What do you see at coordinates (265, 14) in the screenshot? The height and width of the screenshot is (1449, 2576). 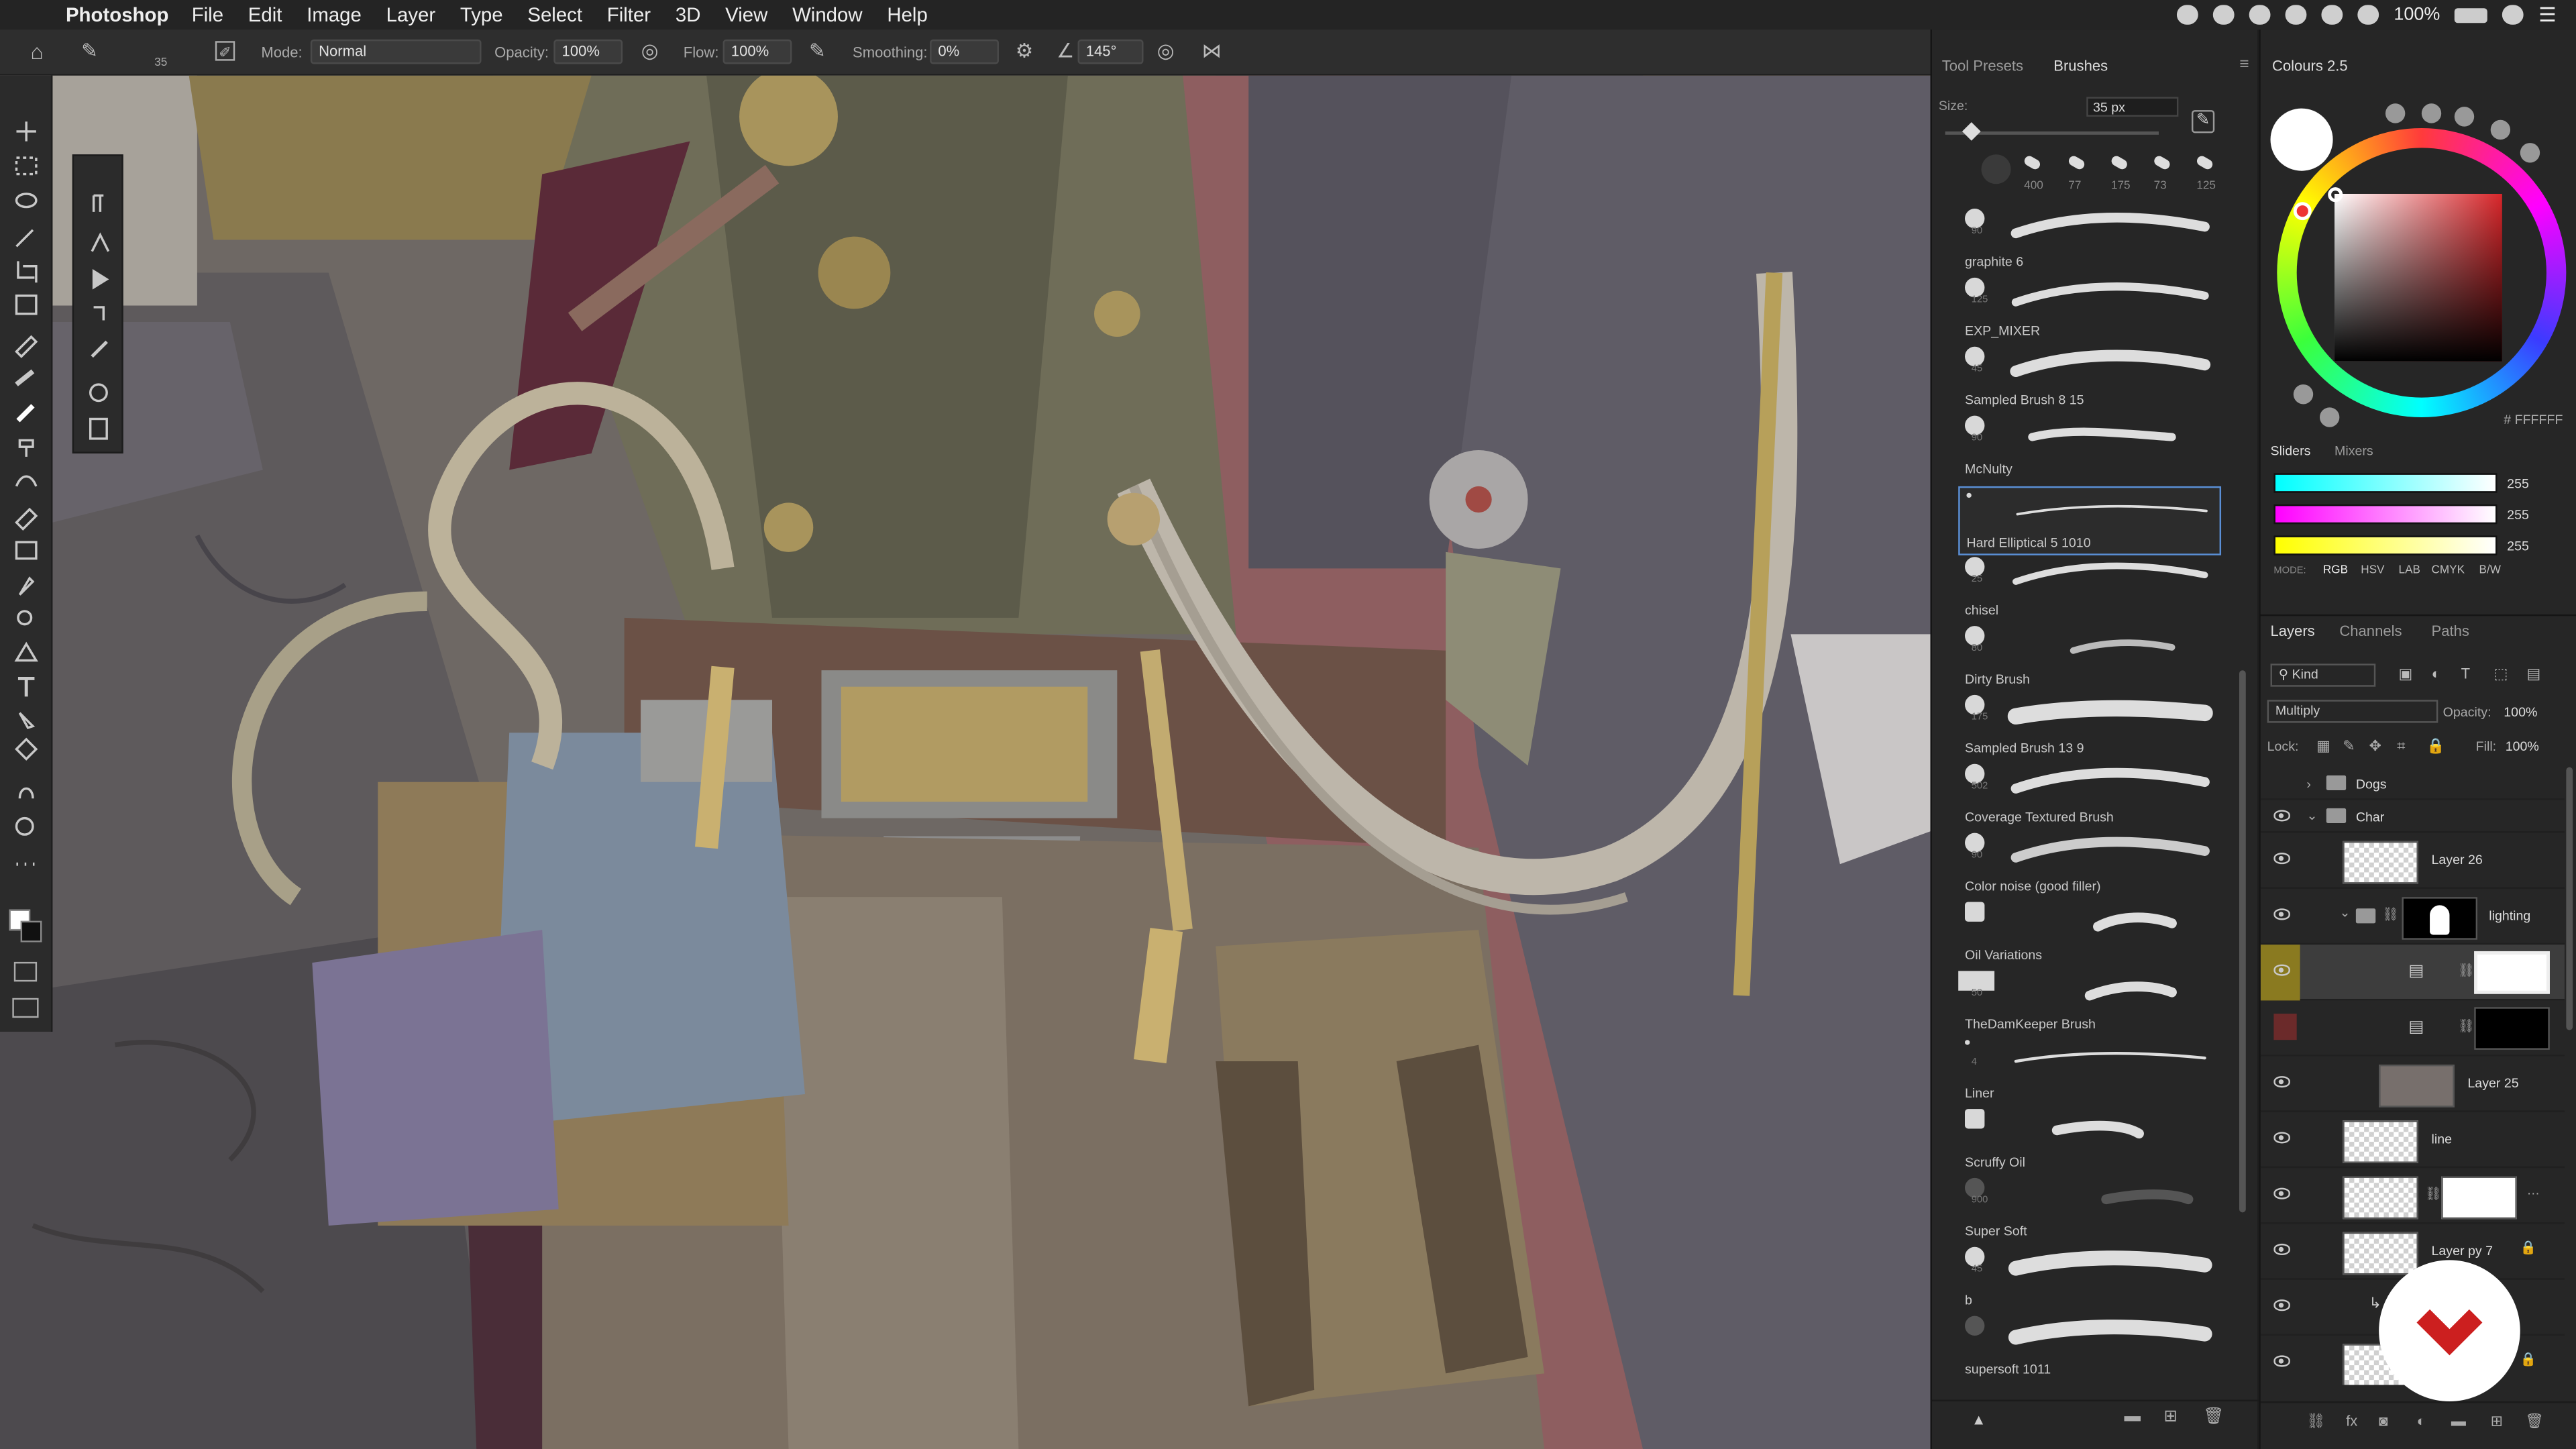 I see `menu-edit: Edit` at bounding box center [265, 14].